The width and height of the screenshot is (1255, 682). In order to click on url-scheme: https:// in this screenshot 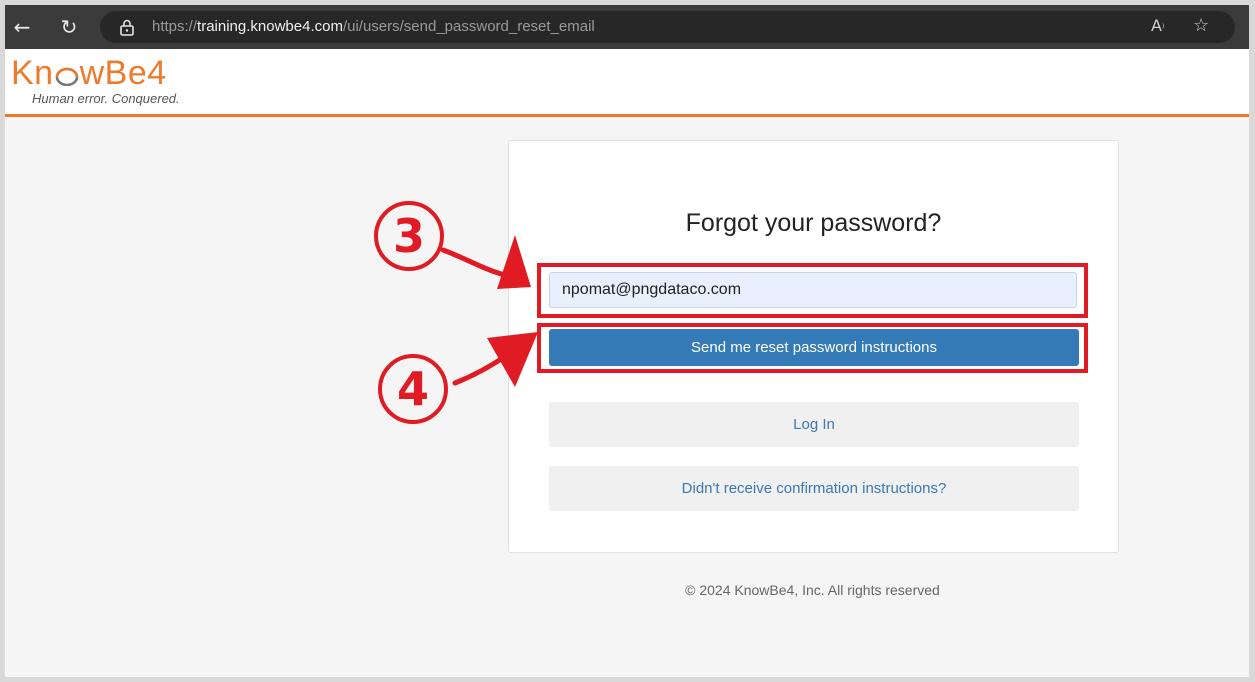, I will do `click(175, 26)`.